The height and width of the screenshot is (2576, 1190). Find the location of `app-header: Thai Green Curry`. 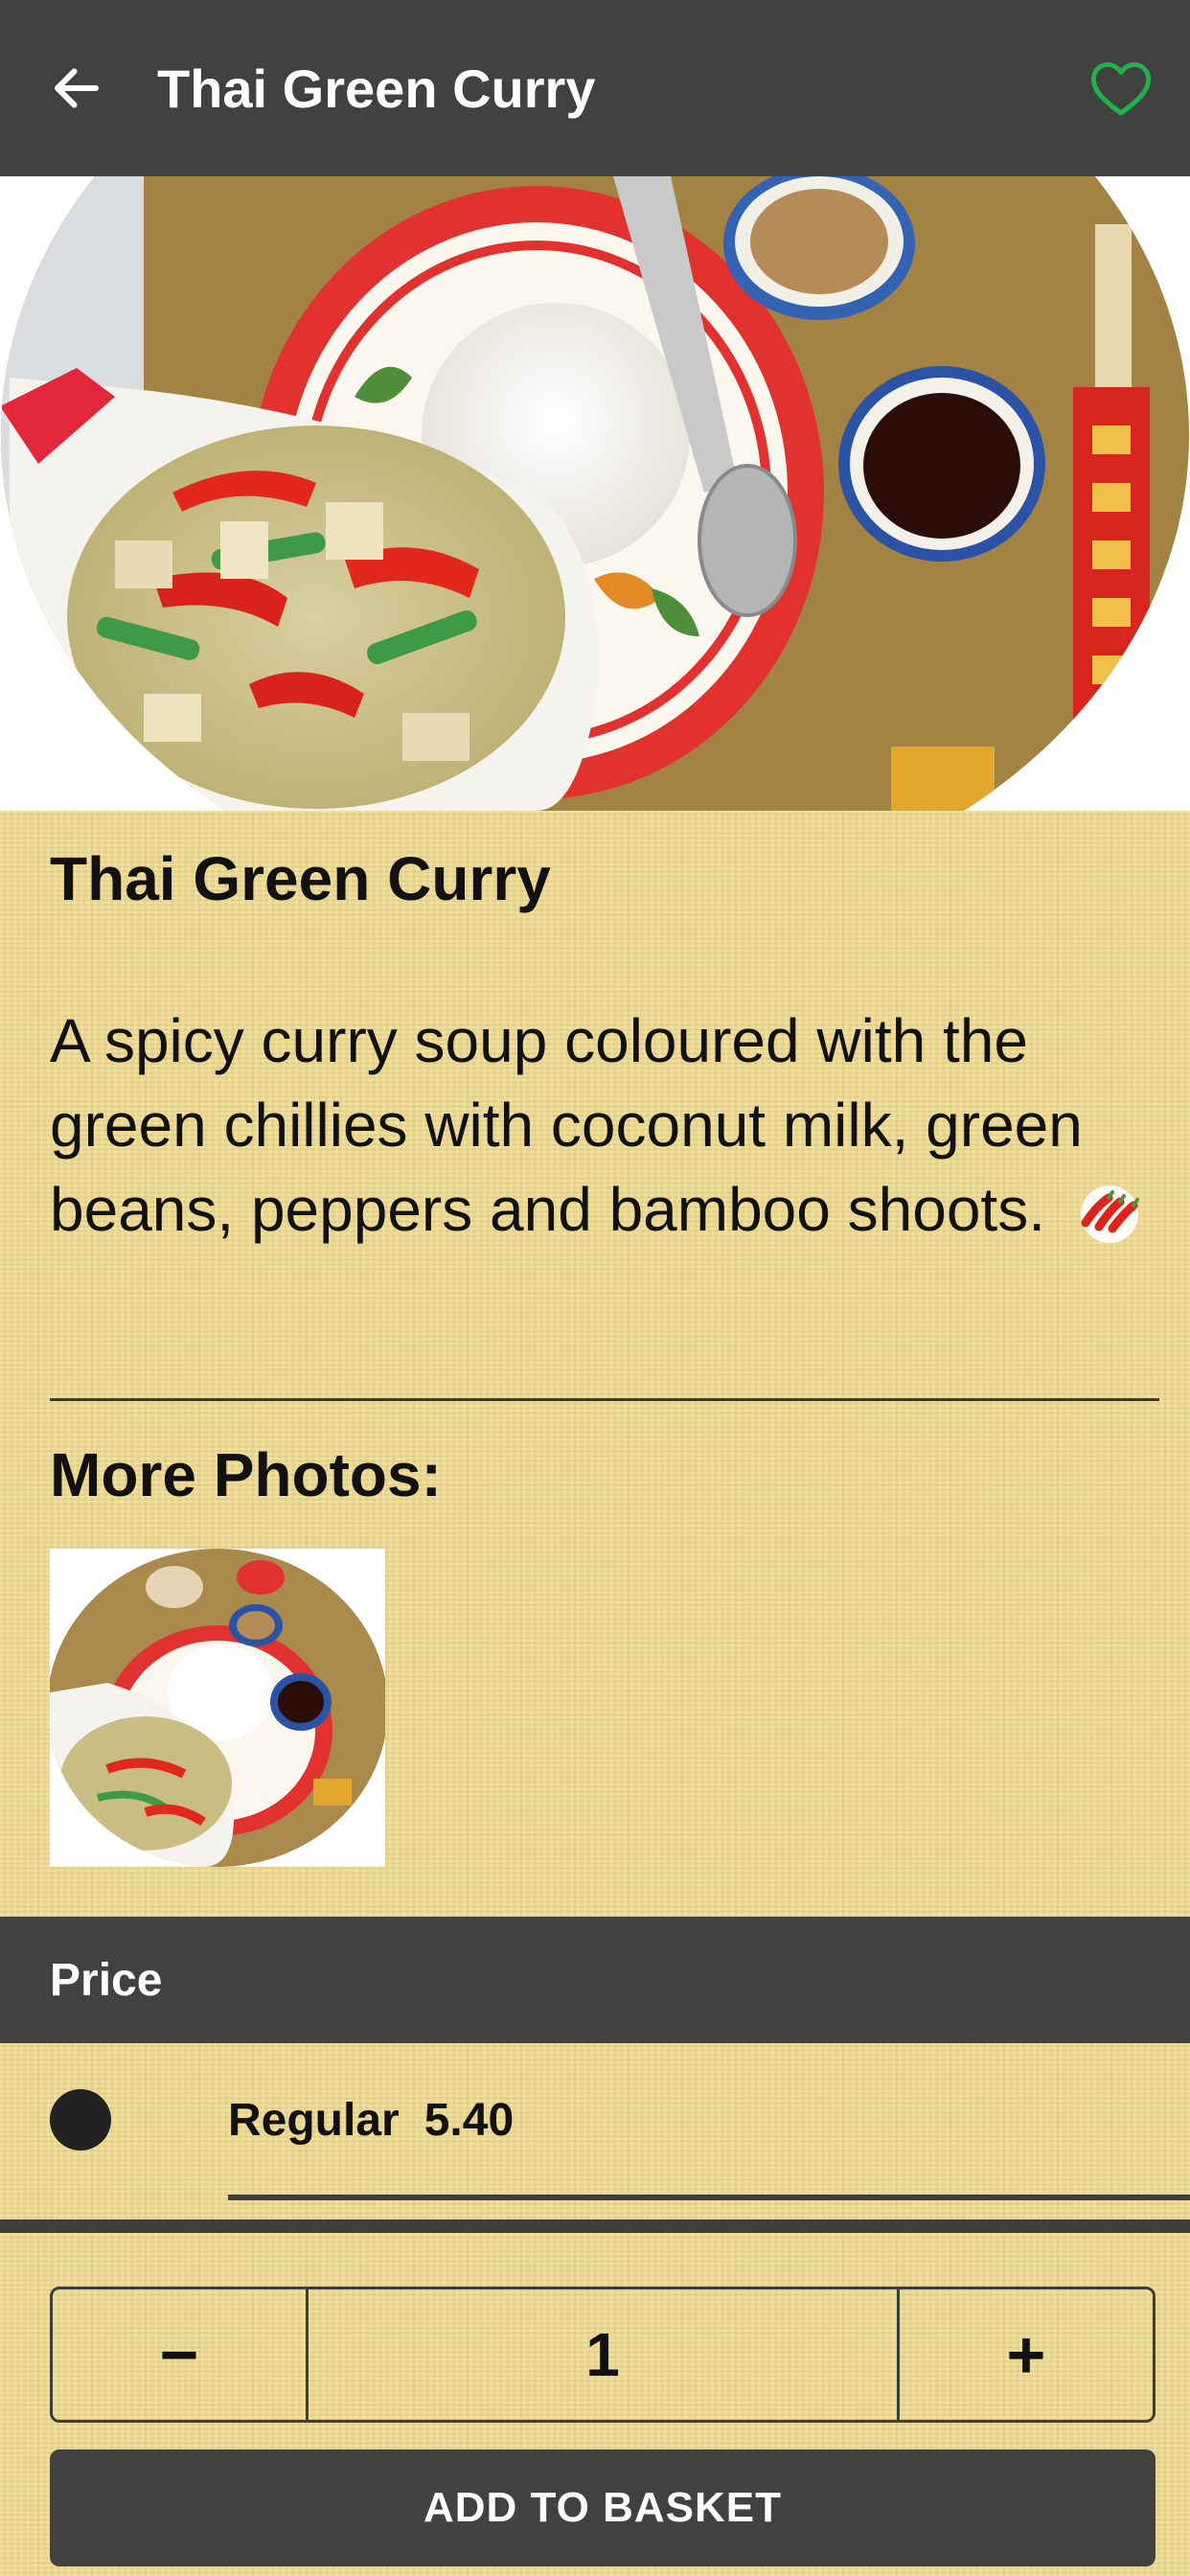

app-header: Thai Green Curry is located at coordinates (595, 88).